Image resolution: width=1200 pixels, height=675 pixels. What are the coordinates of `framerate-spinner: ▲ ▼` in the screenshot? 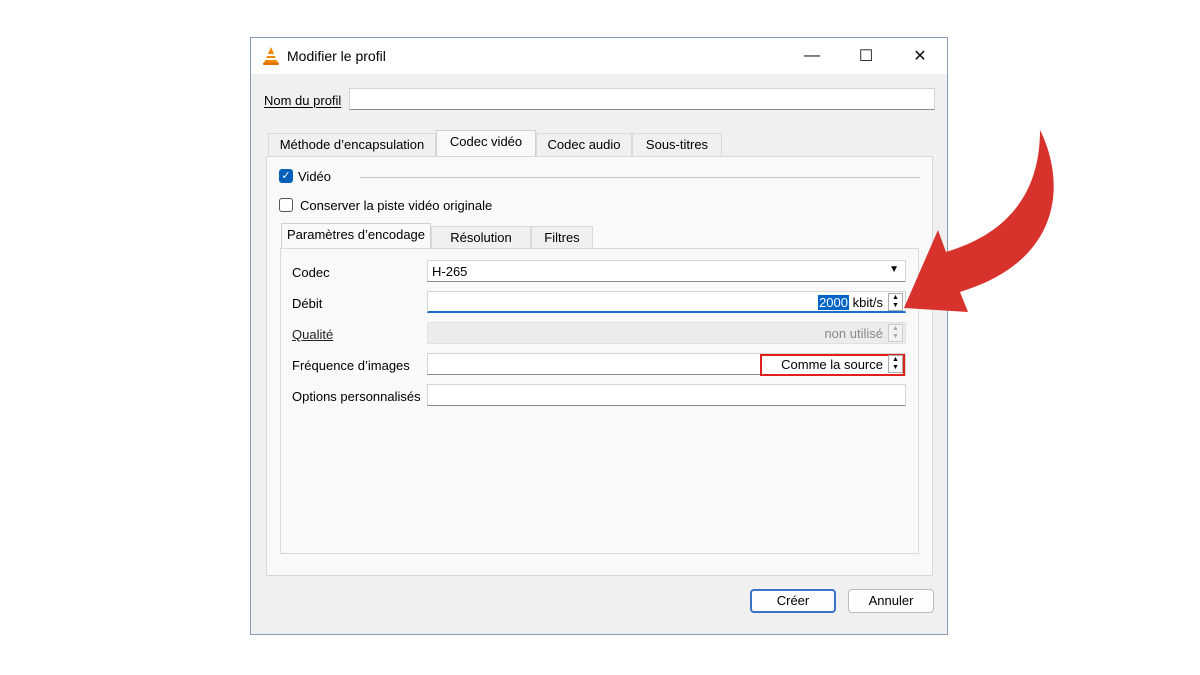 It's located at (895, 364).